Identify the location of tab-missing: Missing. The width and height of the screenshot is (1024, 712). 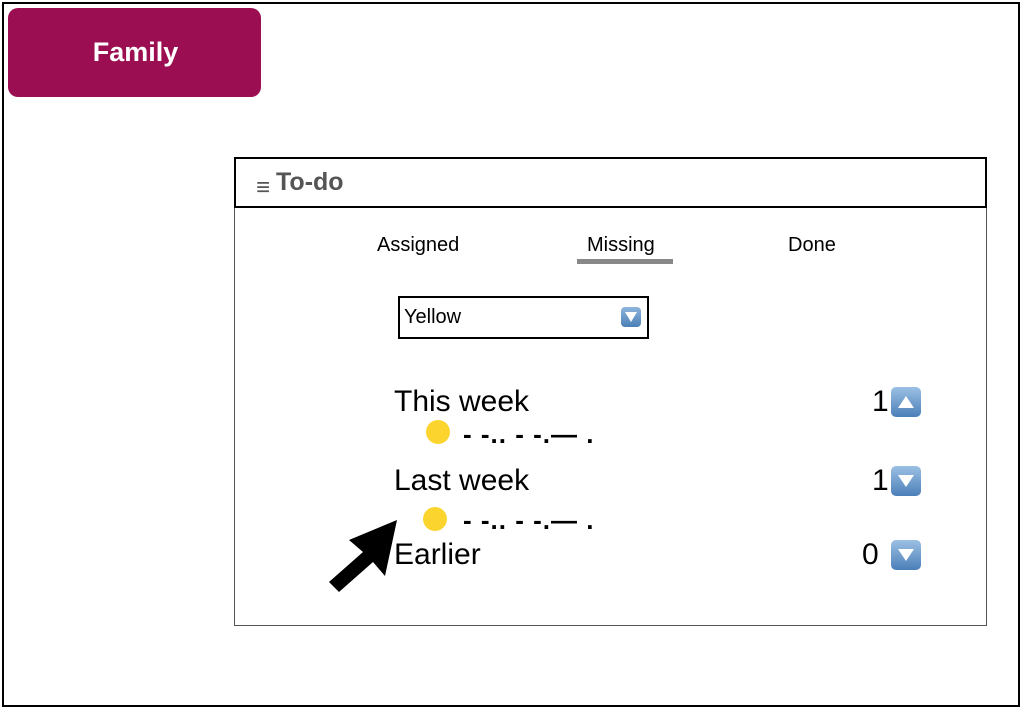
(621, 245).